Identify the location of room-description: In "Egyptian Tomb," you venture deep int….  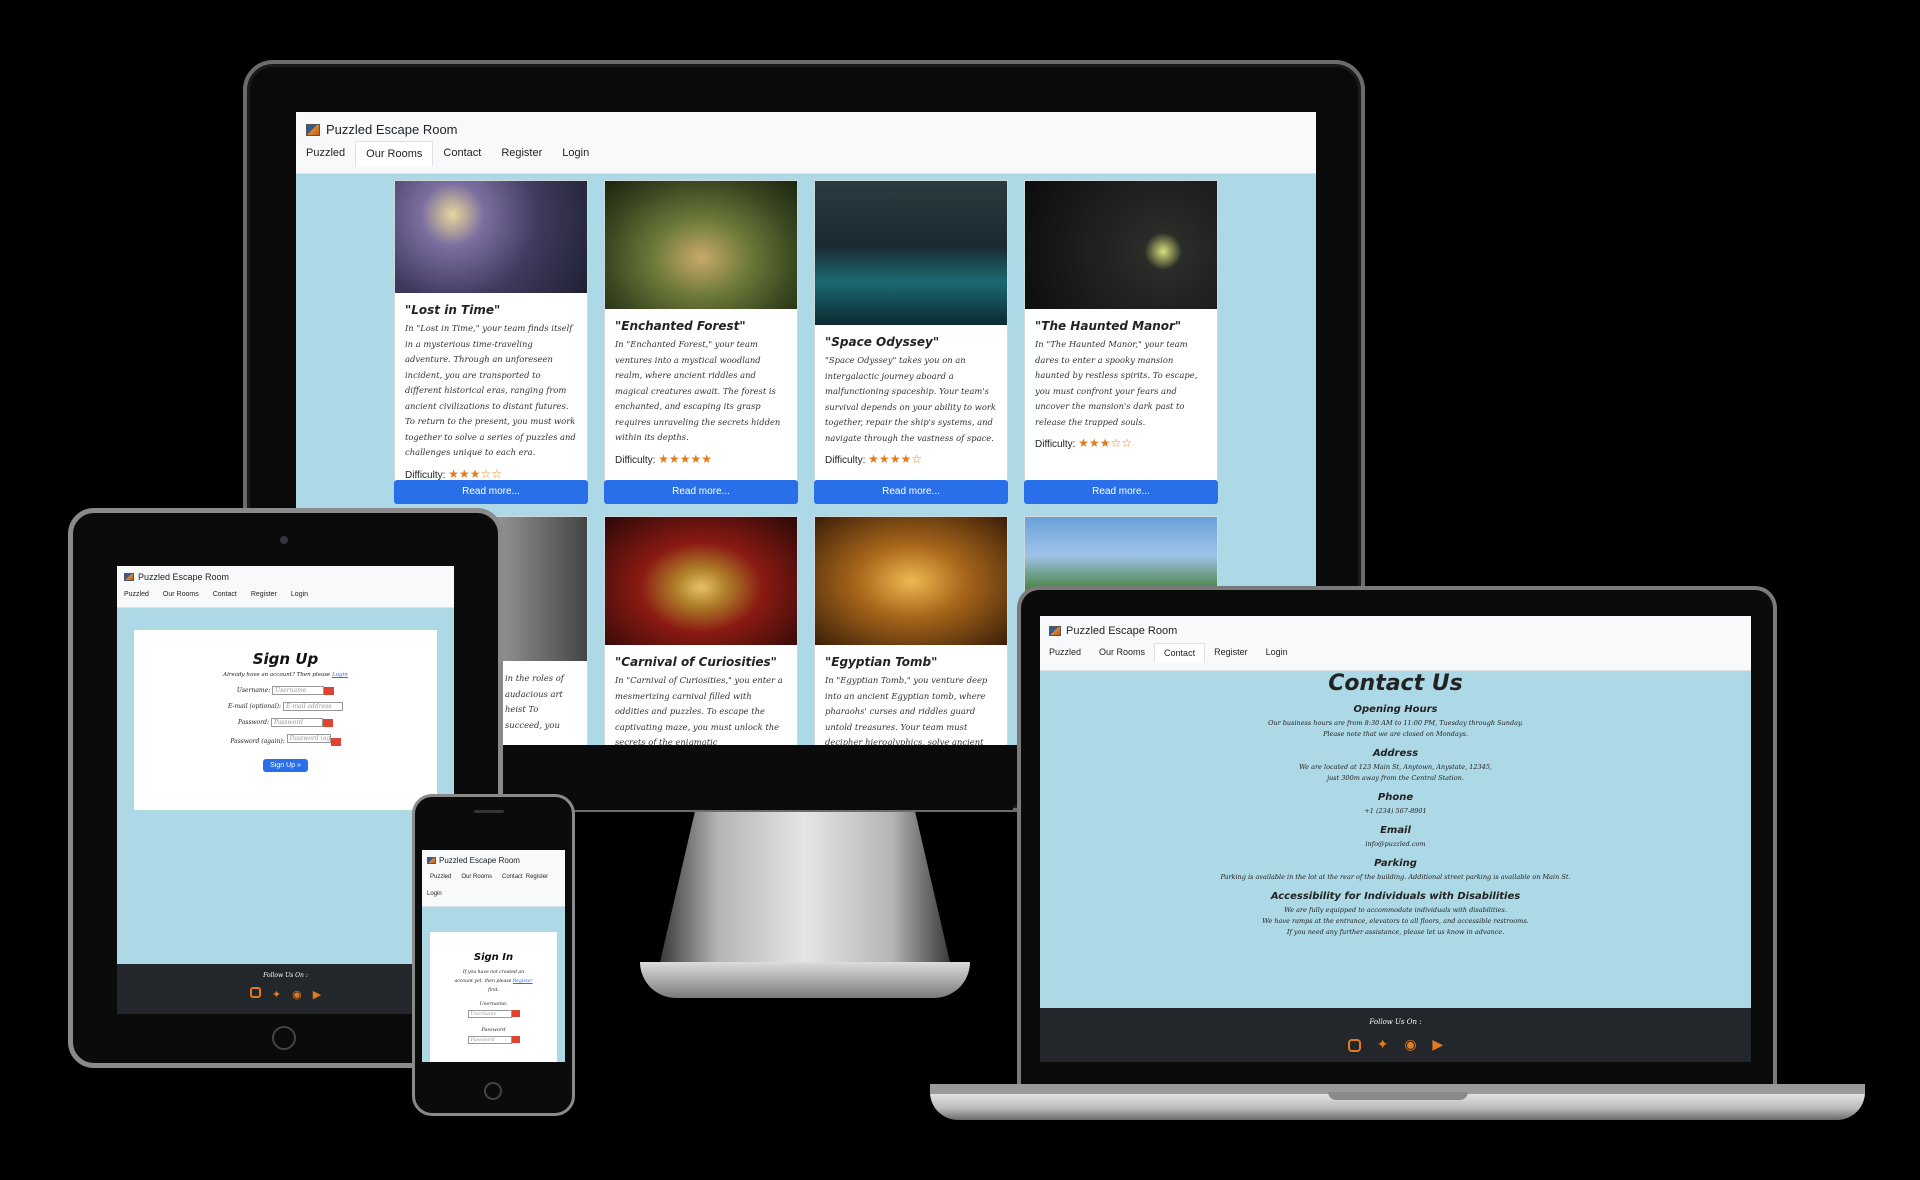
(906, 710).